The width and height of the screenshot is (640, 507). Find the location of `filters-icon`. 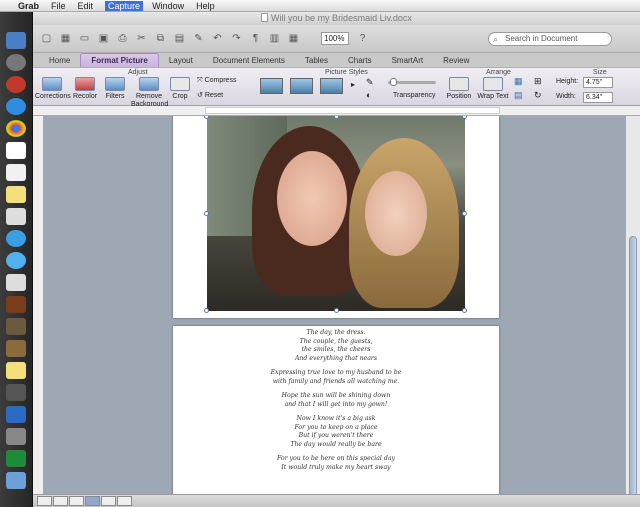

filters-icon is located at coordinates (115, 84).